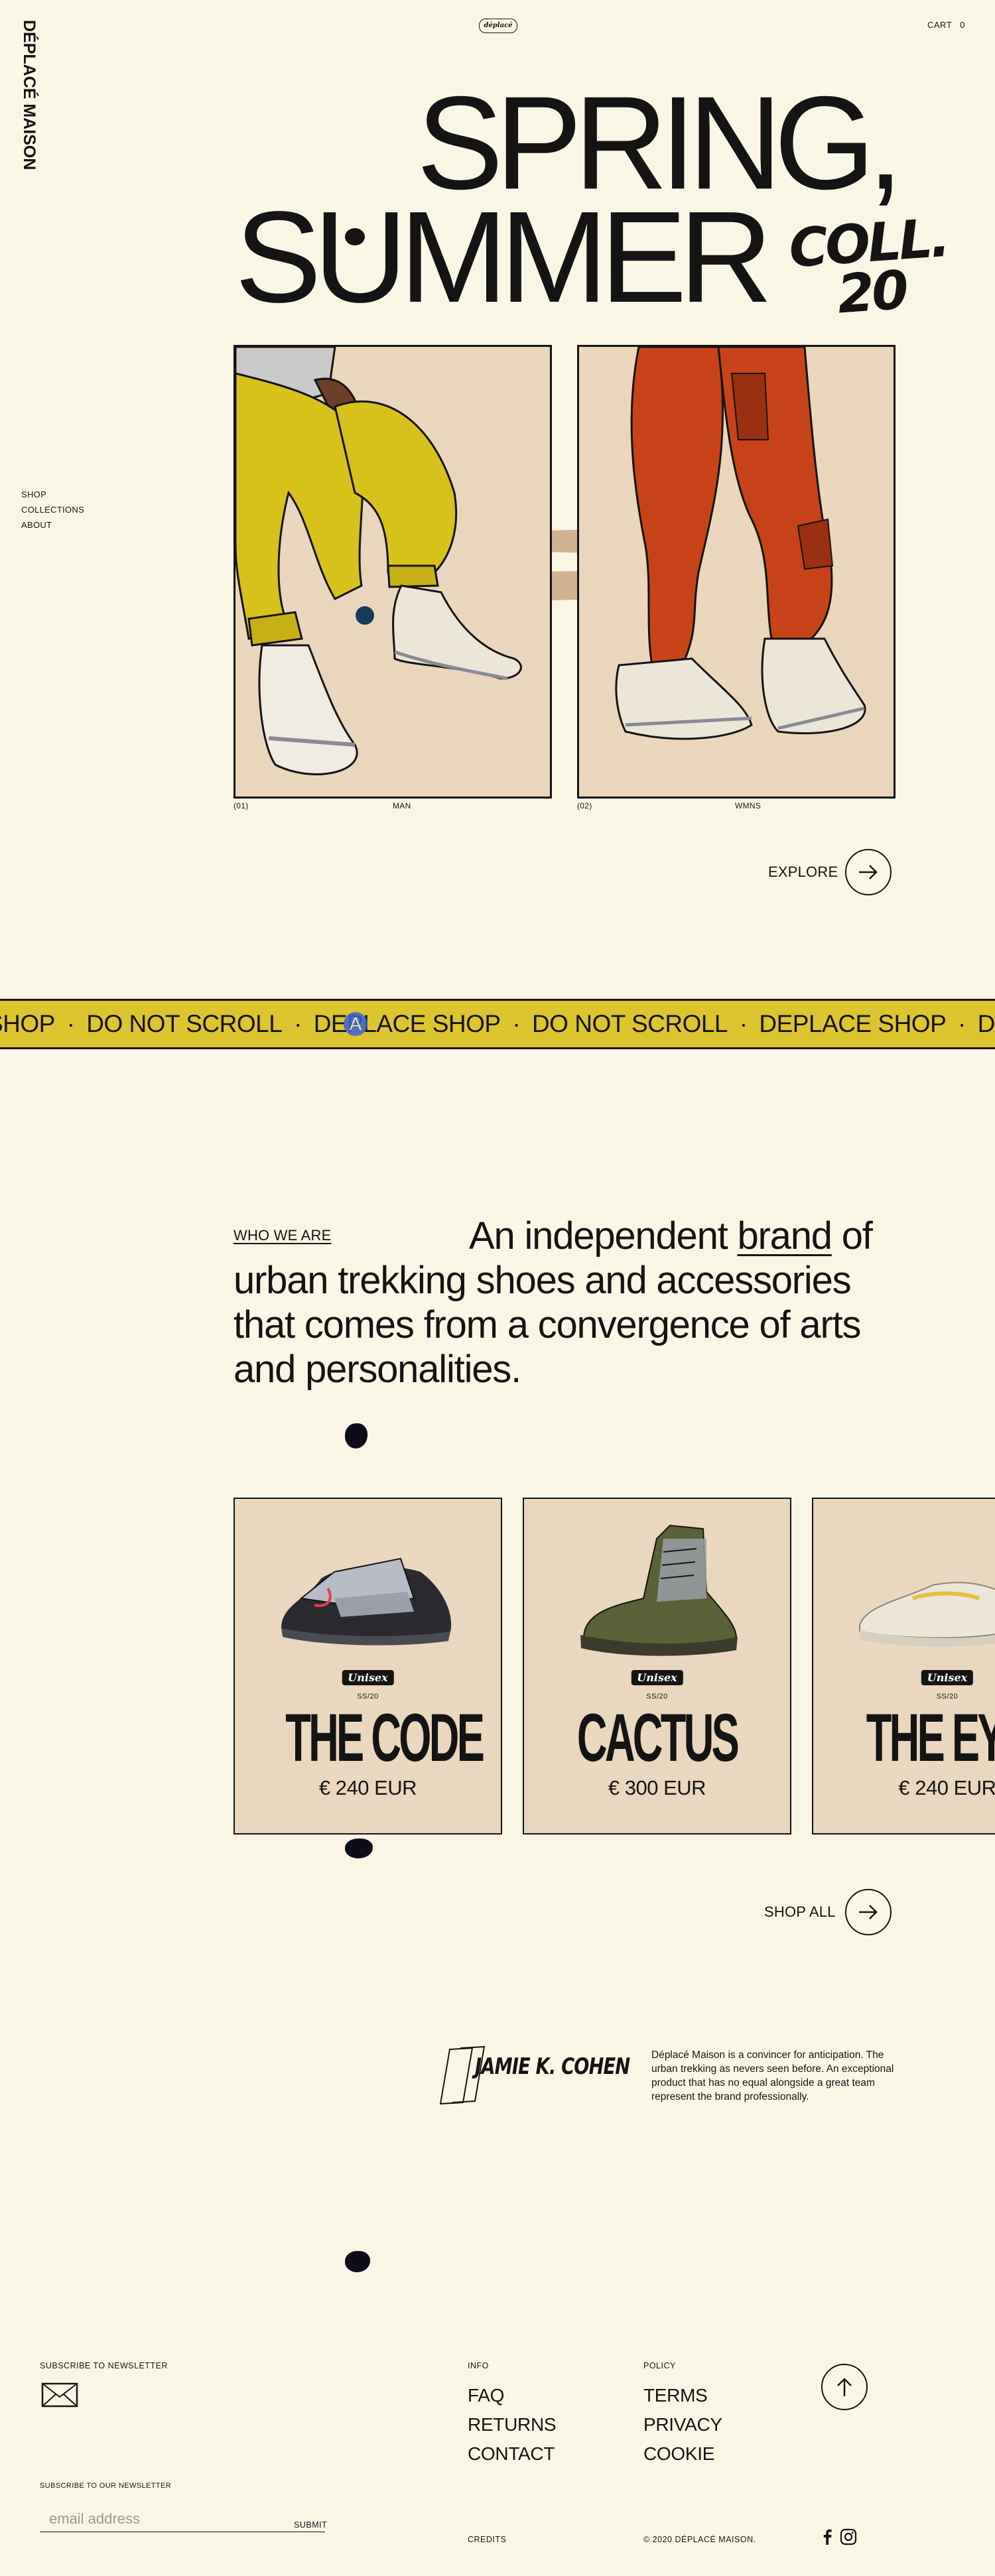 The width and height of the screenshot is (995, 2576). Describe the element at coordinates (106, 2486) in the screenshot. I see `newsletter-subtitle: SUBSCRIBE TO OUR NEWSLETTER` at that location.